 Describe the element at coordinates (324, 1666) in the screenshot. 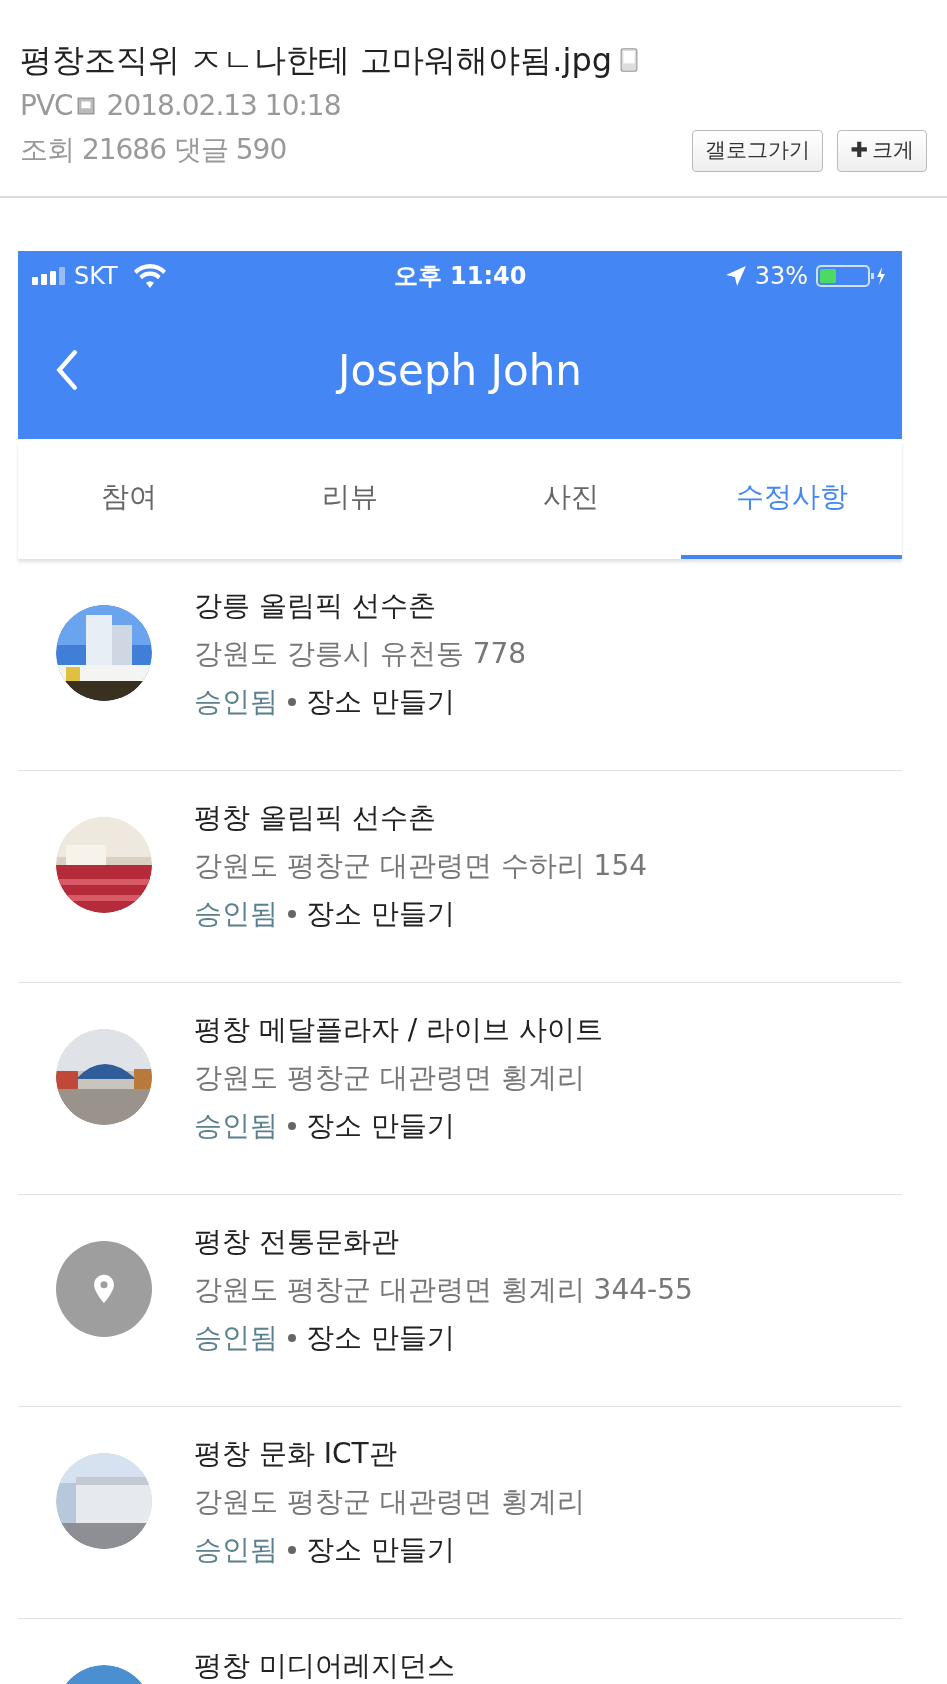

I see `place-name: 평창 미디어레지던스` at that location.